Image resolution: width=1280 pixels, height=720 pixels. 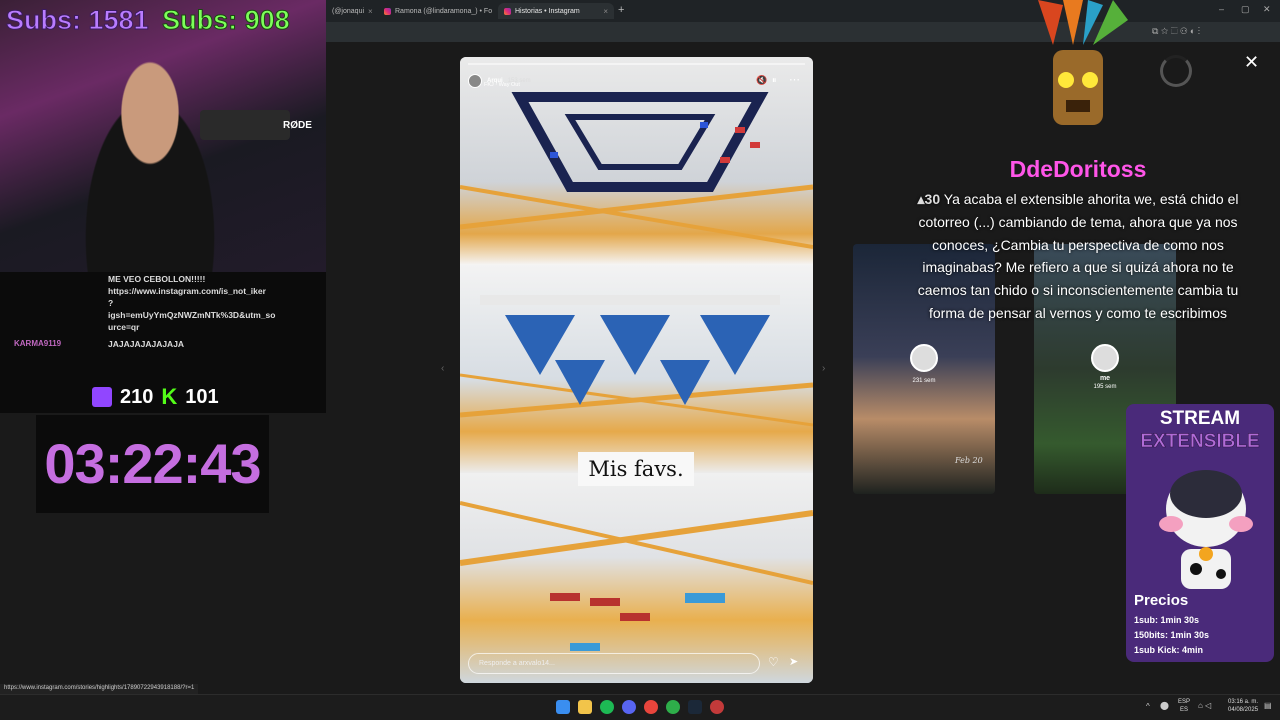 I want to click on loading-spinner-icon, so click(x=1176, y=71).